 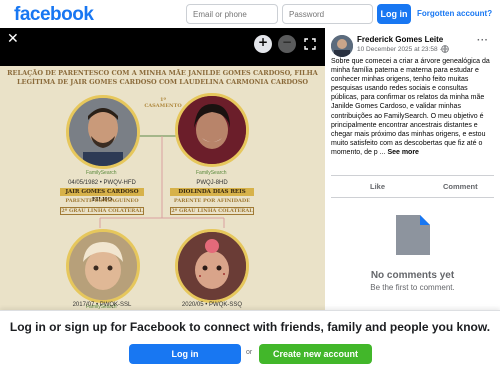 What do you see at coordinates (263, 44) in the screenshot?
I see `zoom-in-icon: +` at bounding box center [263, 44].